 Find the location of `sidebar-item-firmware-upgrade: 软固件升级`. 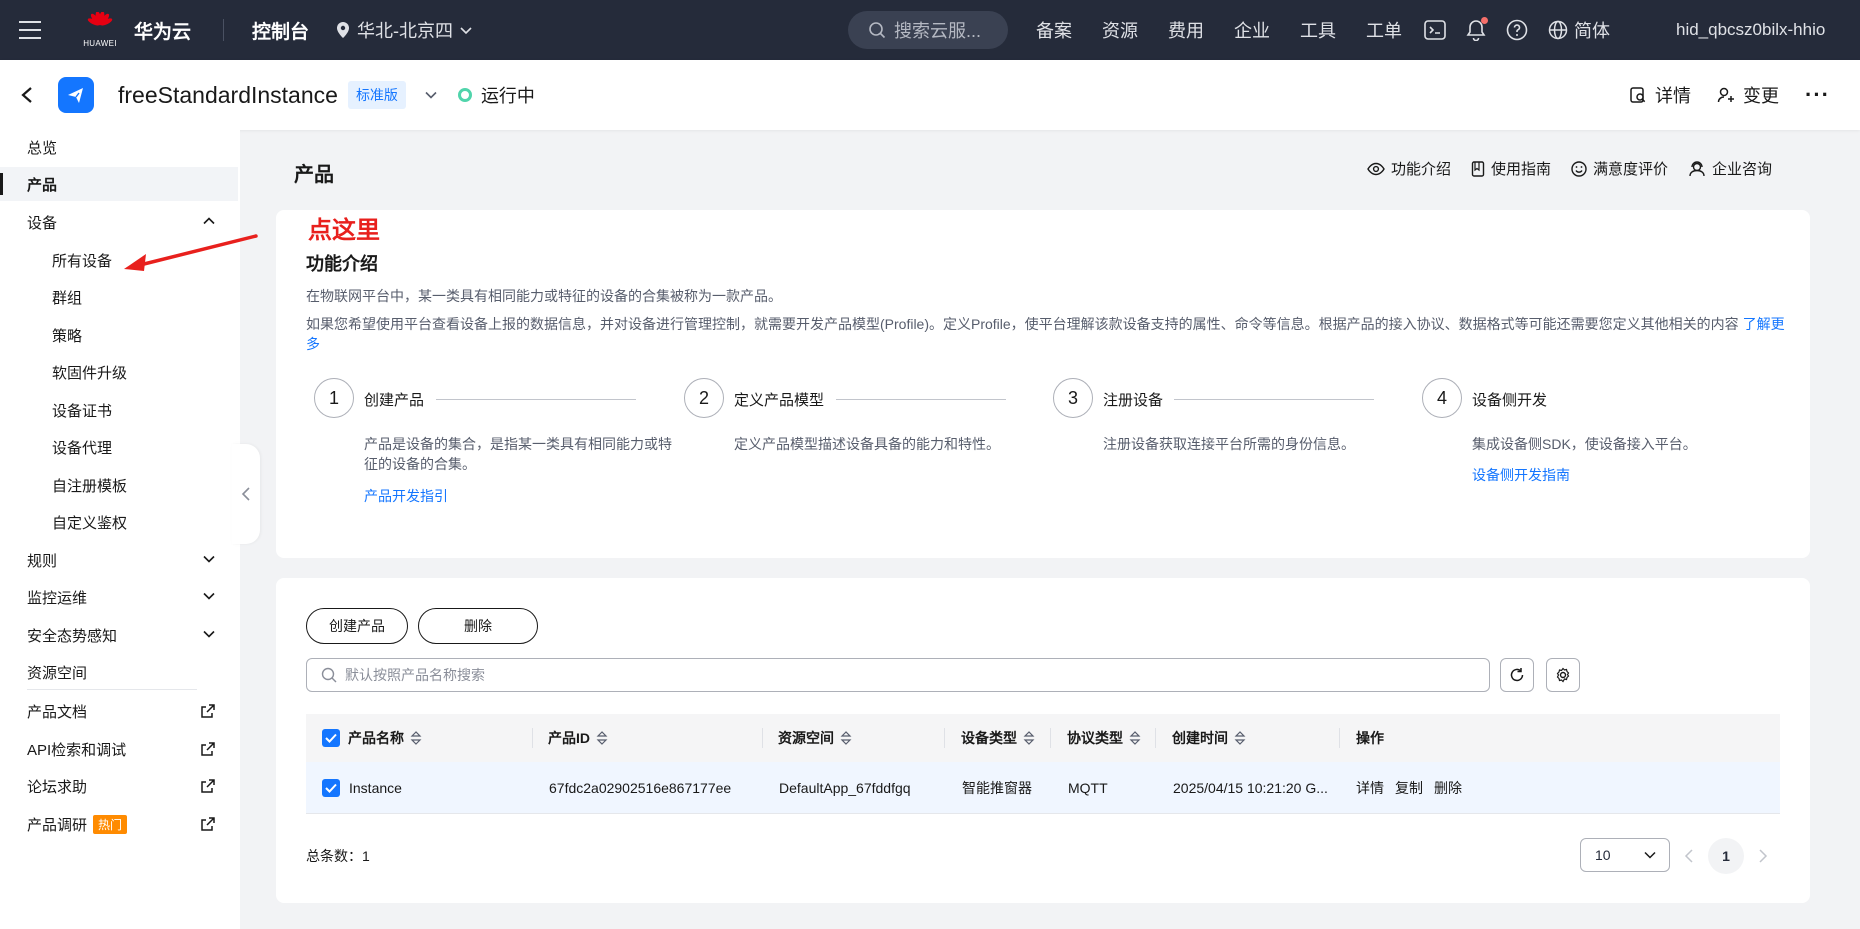

sidebar-item-firmware-upgrade: 软固件升级 is located at coordinates (119, 372).